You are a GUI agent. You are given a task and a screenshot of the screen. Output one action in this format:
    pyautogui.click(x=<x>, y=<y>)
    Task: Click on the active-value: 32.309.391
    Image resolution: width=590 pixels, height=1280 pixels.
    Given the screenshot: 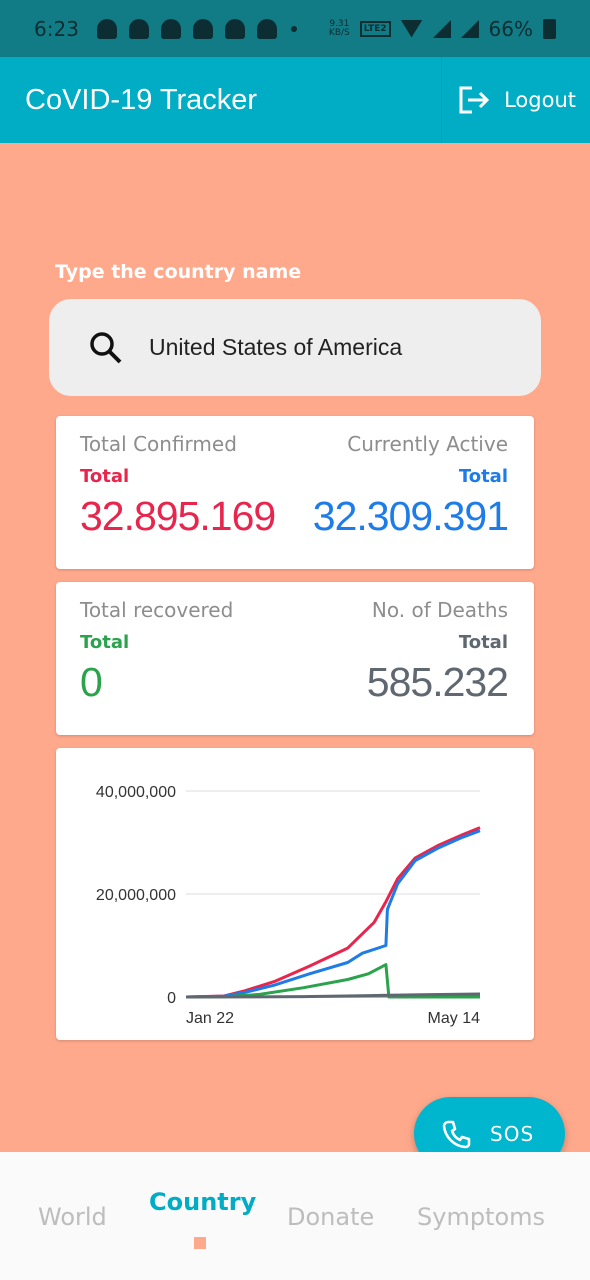 What is the action you would take?
    pyautogui.click(x=410, y=516)
    